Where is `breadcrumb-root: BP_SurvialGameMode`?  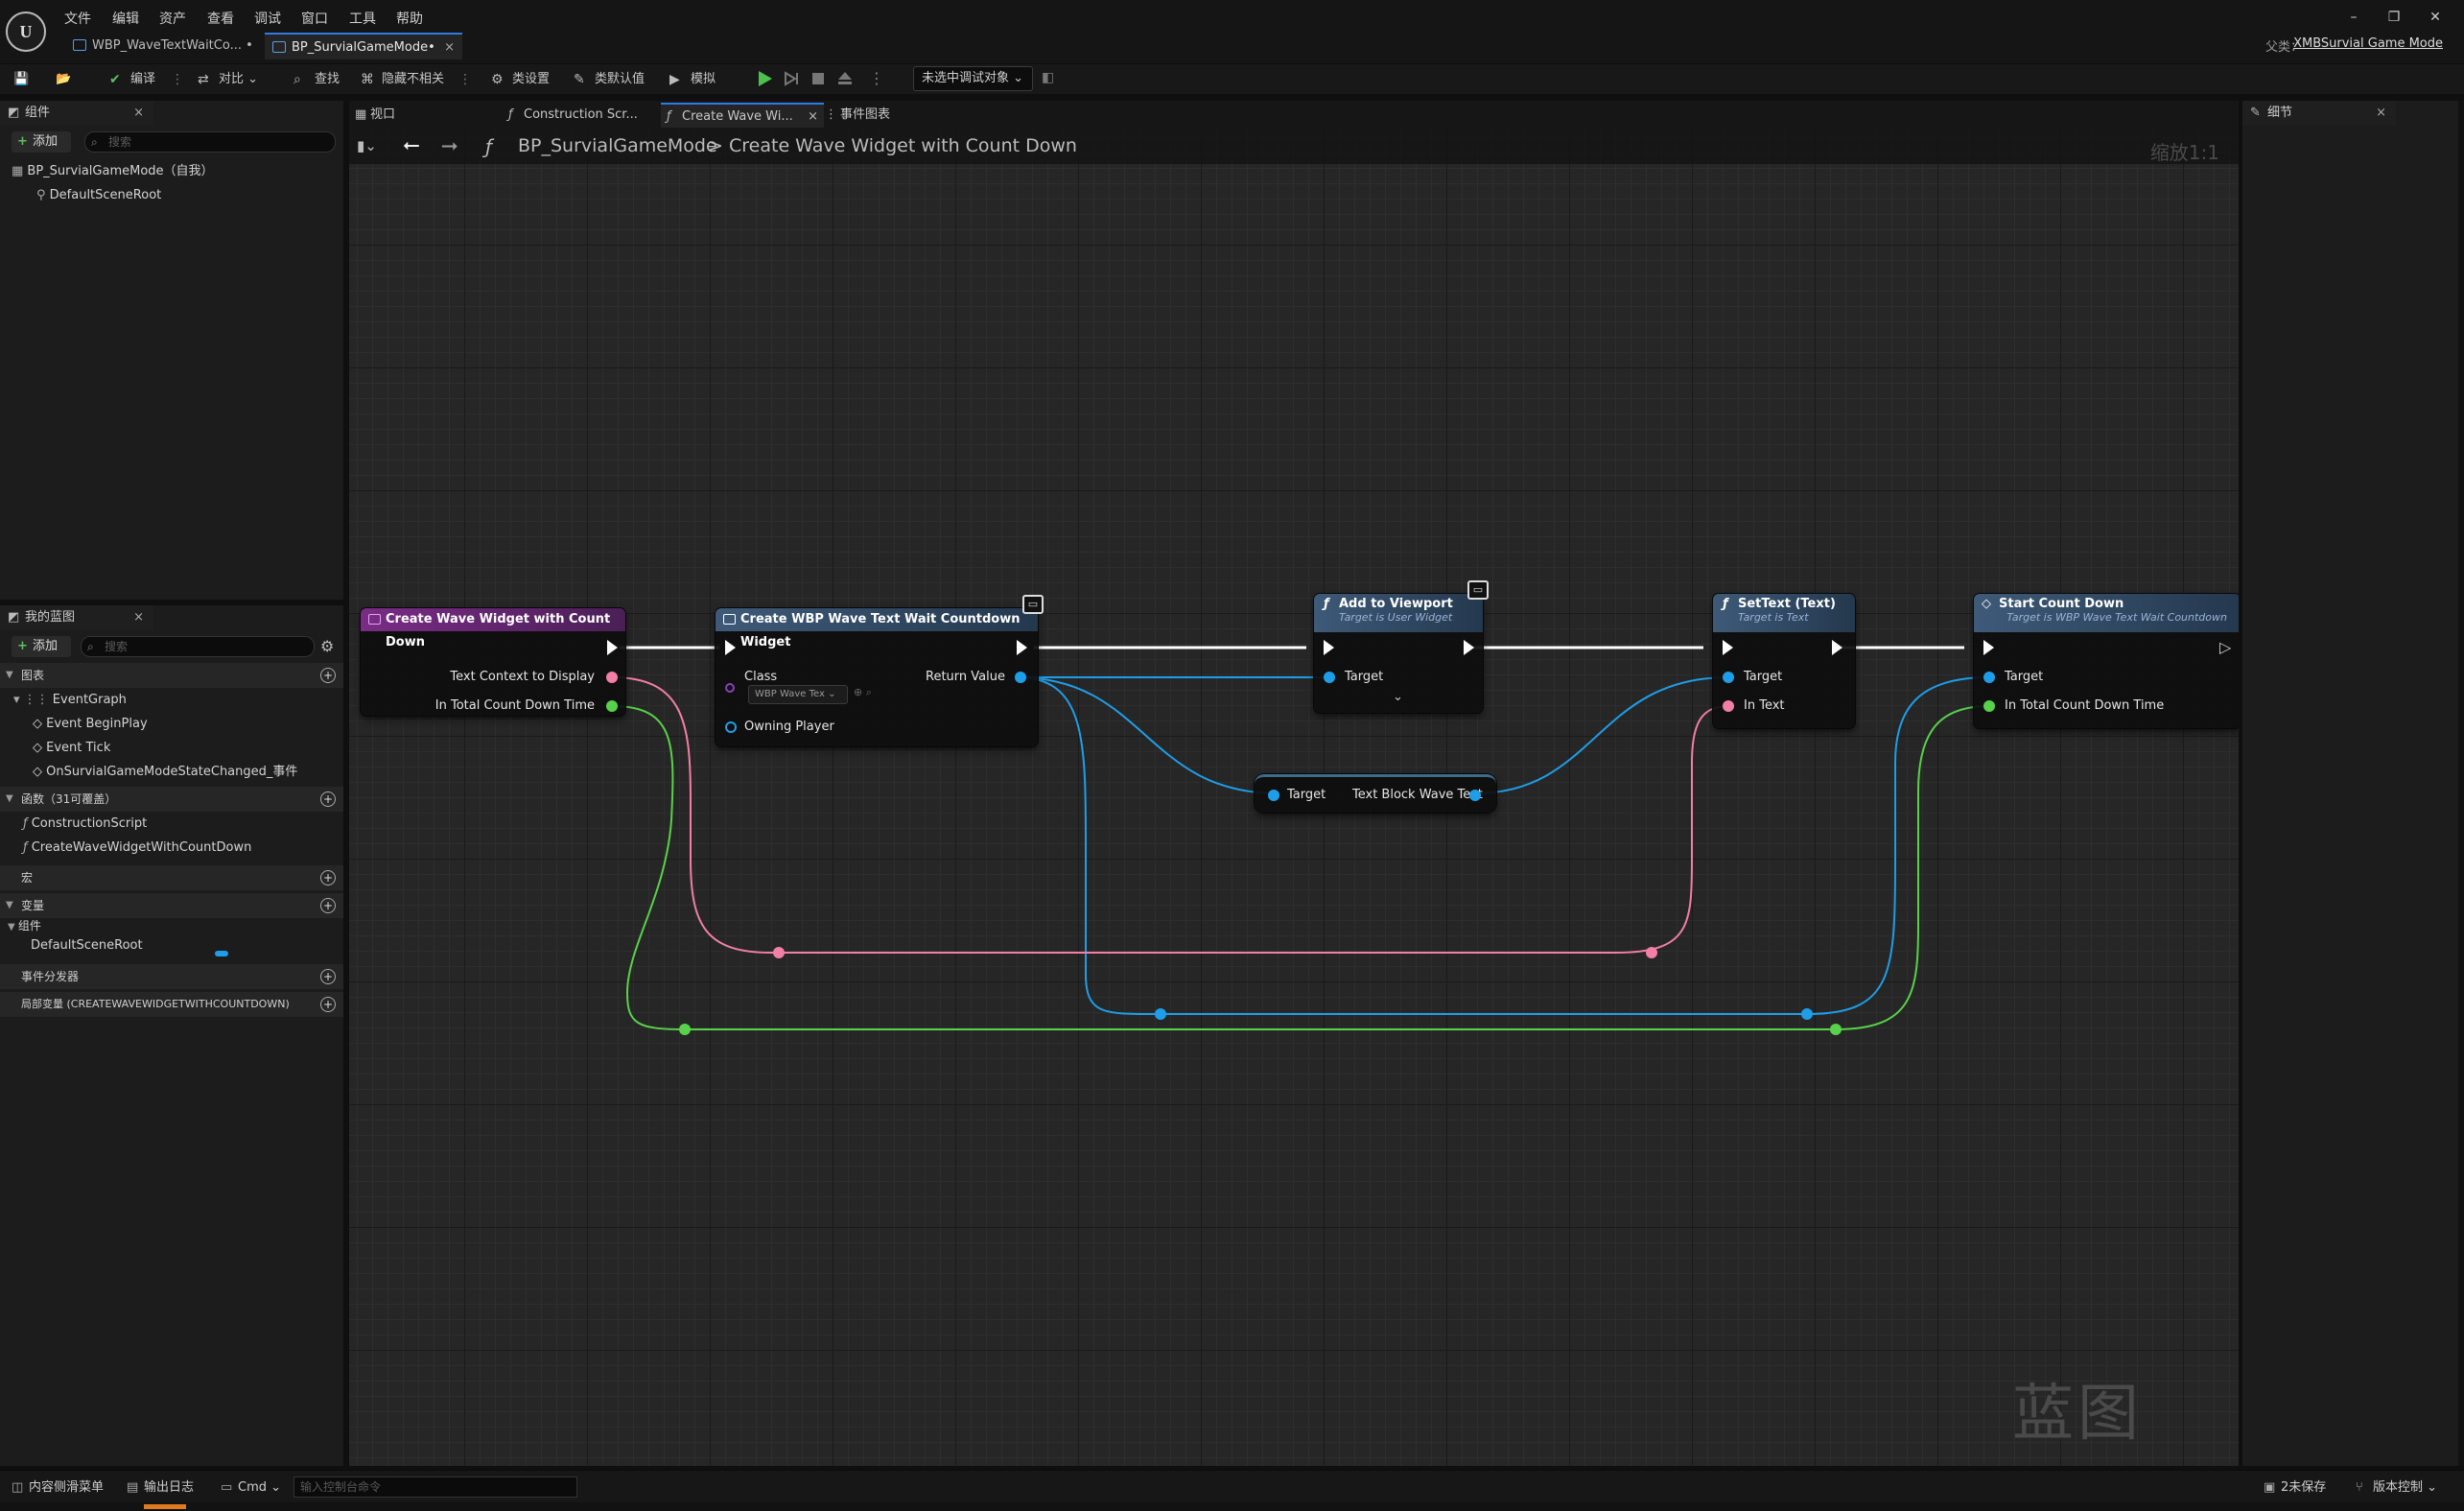 breadcrumb-root: BP_SurvialGameMode is located at coordinates (617, 145).